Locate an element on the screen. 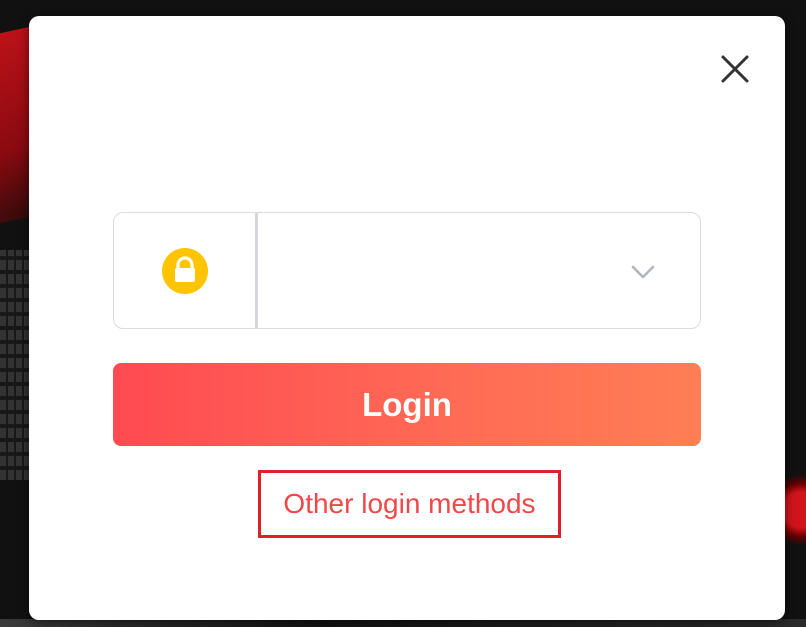 The height and width of the screenshot is (627, 806). login-button: Login is located at coordinates (407, 404).